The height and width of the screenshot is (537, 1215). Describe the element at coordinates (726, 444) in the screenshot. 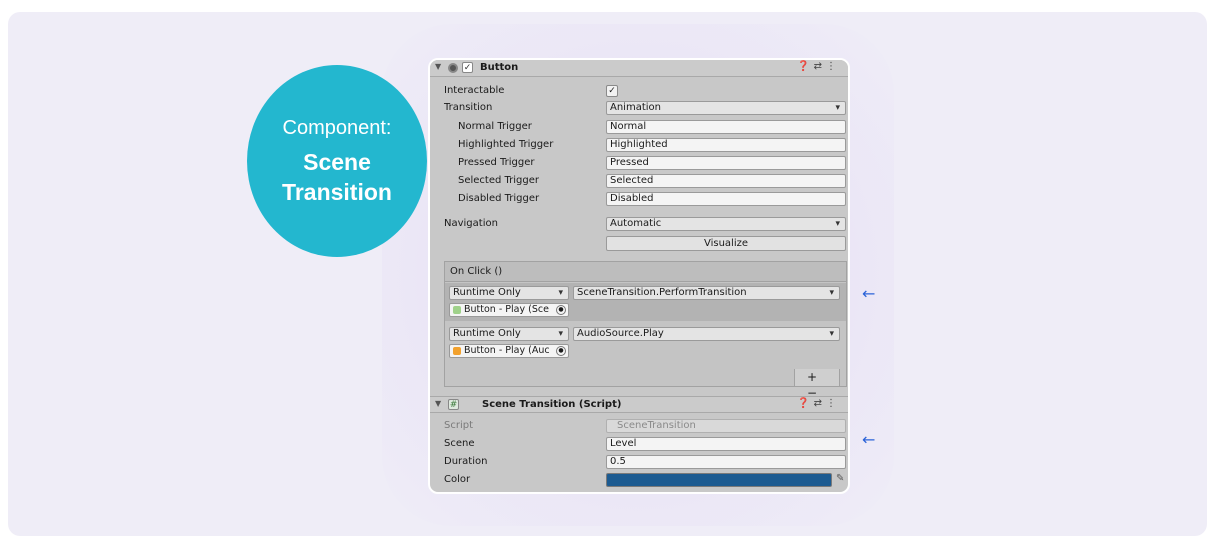

I see `scene-field: Level` at that location.